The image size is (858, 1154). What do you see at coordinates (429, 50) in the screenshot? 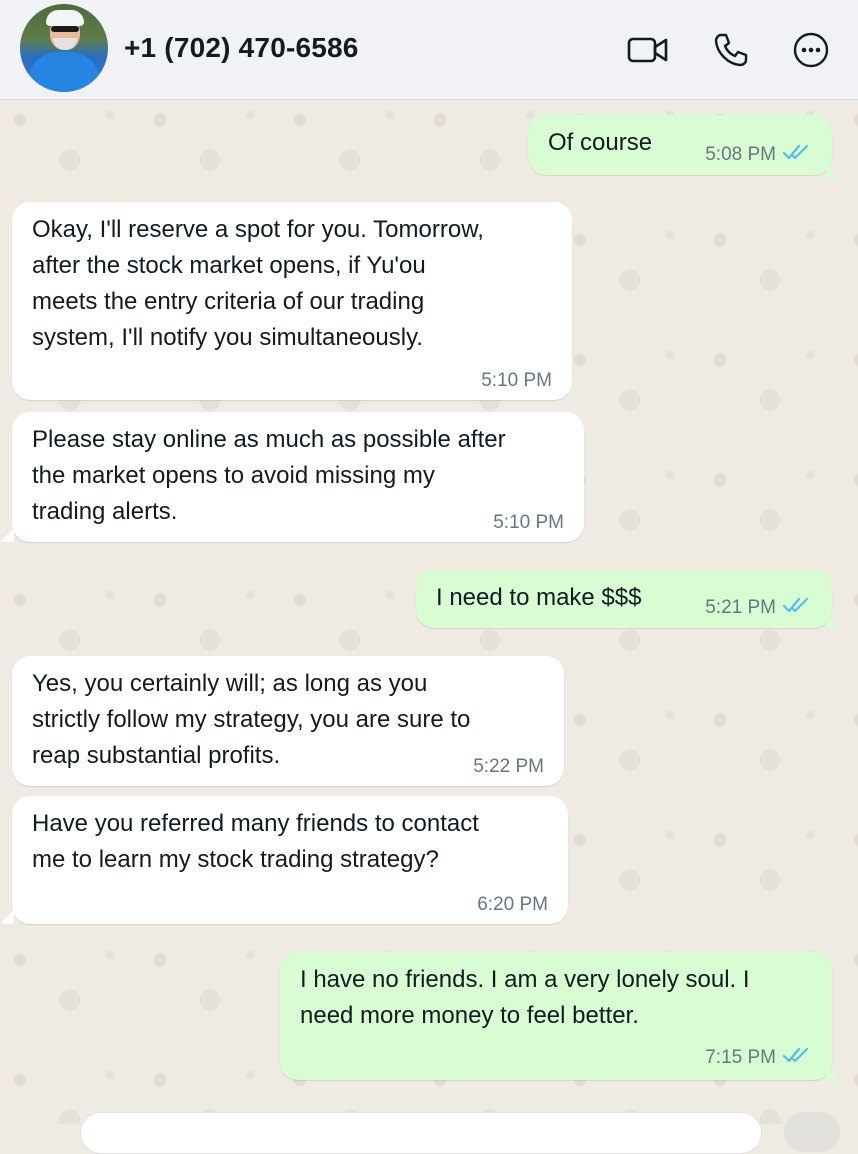
I see `chat-header: +1 (702) 470-6586` at bounding box center [429, 50].